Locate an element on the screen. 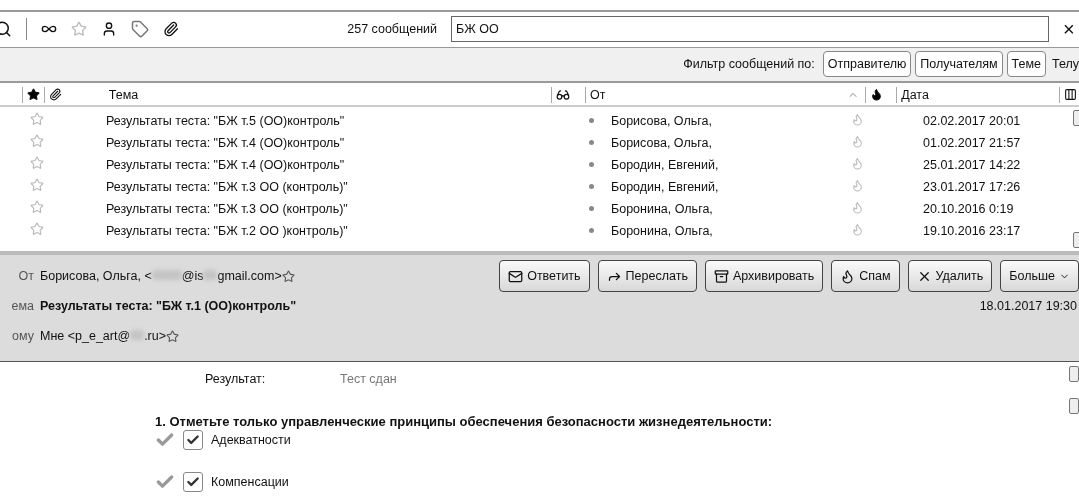 The height and width of the screenshot is (503, 1079). forward-button: Переслать is located at coordinates (647, 276).